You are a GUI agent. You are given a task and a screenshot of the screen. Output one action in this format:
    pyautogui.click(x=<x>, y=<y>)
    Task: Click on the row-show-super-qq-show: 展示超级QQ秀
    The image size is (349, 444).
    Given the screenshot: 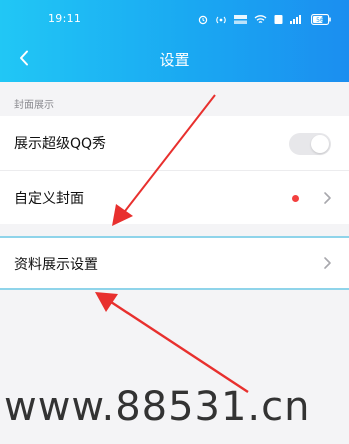 What is the action you would take?
    pyautogui.click(x=174, y=143)
    